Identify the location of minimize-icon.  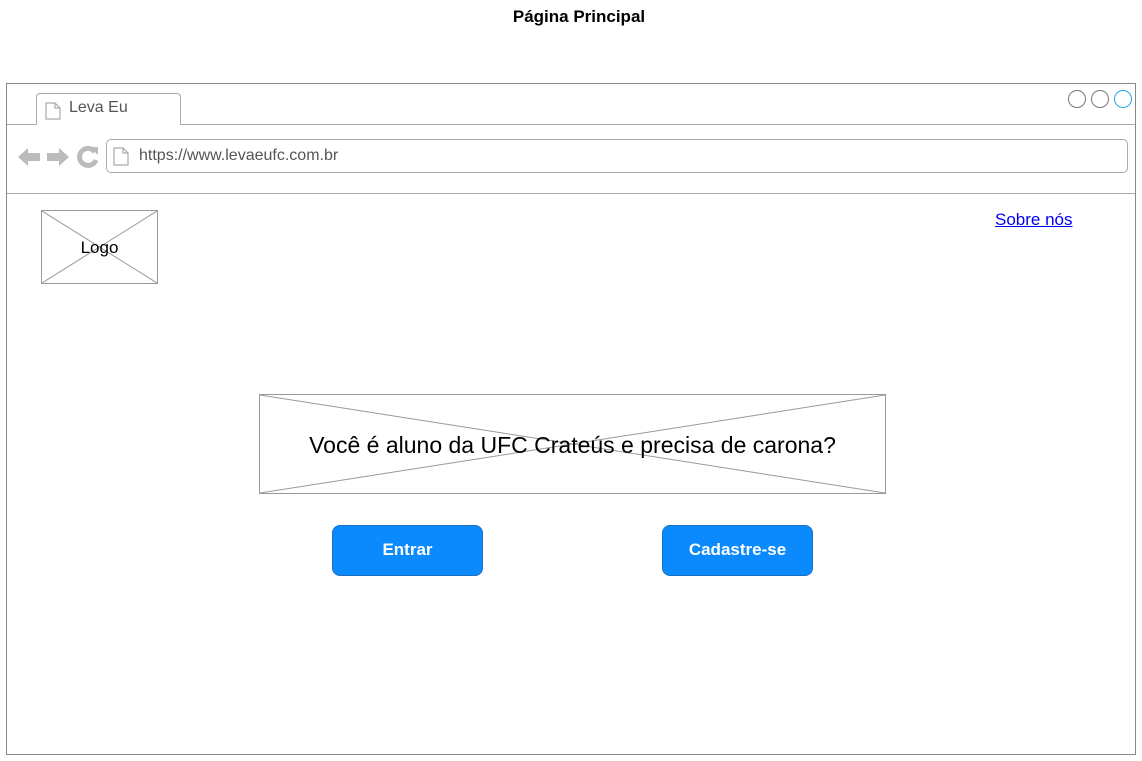
(1077, 99).